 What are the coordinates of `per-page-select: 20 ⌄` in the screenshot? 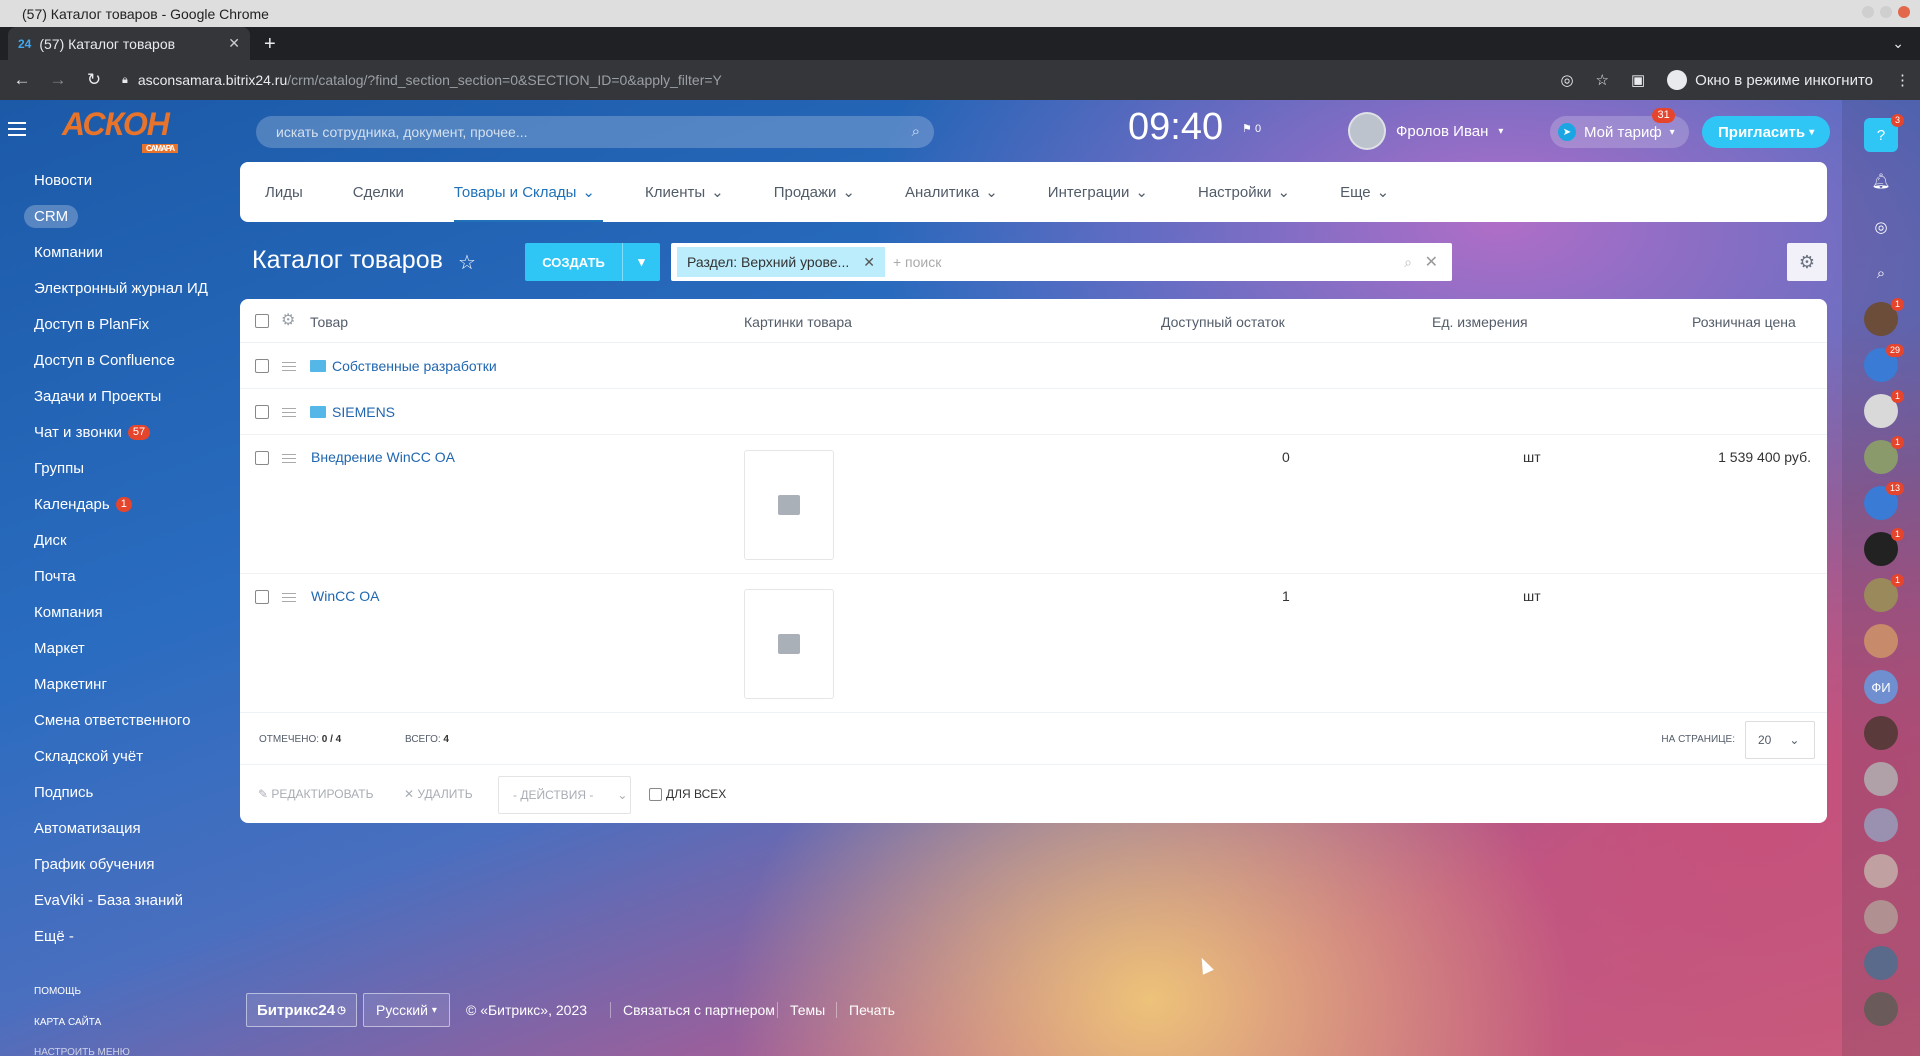 It's located at (1780, 740).